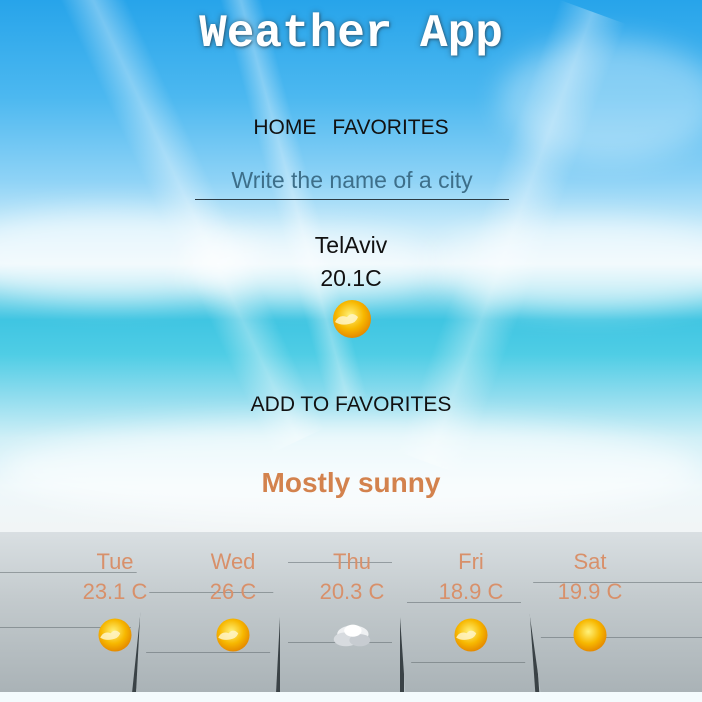 Image resolution: width=702 pixels, height=702 pixels. What do you see at coordinates (351, 278) in the screenshot?
I see `current-temperature: 20.1C` at bounding box center [351, 278].